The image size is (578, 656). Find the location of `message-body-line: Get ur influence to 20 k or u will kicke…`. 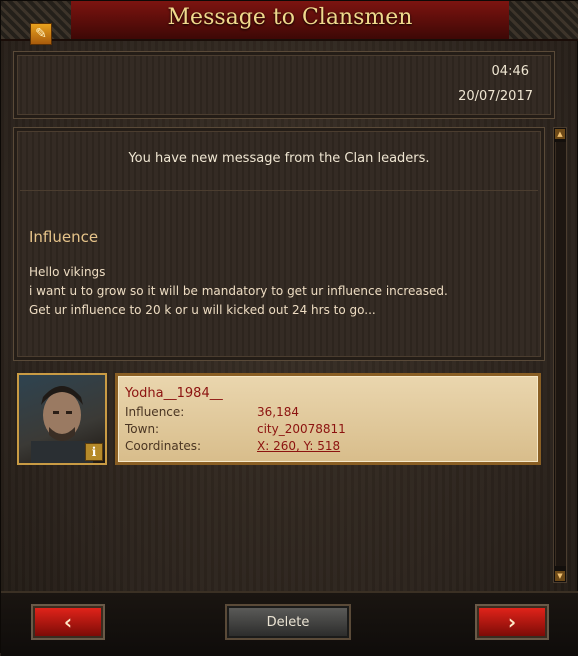

message-body-line: Get ur influence to 20 k or u will kicke… is located at coordinates (202, 310).